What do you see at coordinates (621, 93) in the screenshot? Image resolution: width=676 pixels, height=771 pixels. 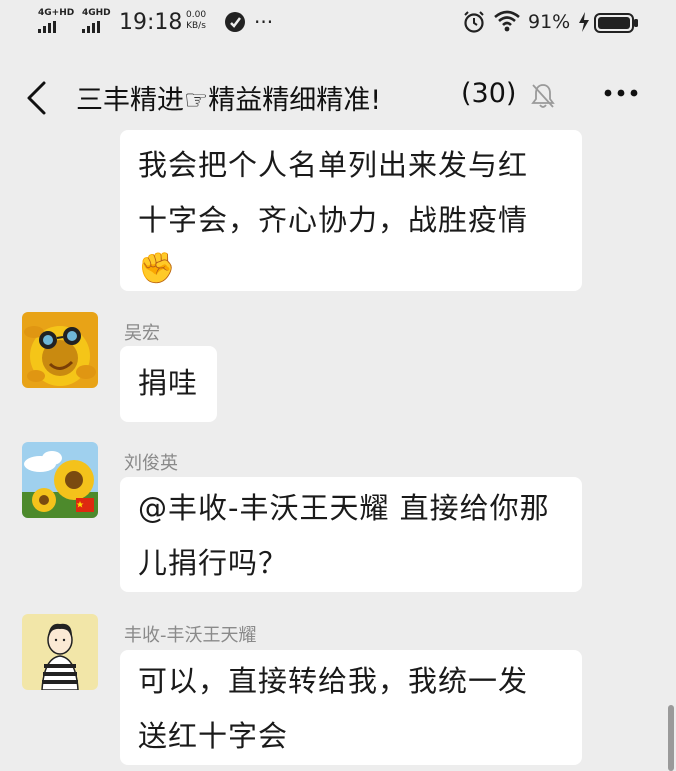 I see `more-options-icon` at bounding box center [621, 93].